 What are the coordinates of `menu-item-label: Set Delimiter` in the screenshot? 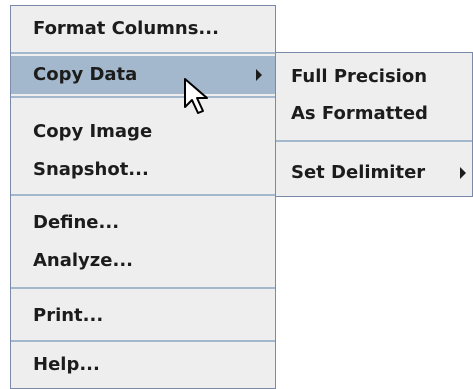 It's located at (358, 172).